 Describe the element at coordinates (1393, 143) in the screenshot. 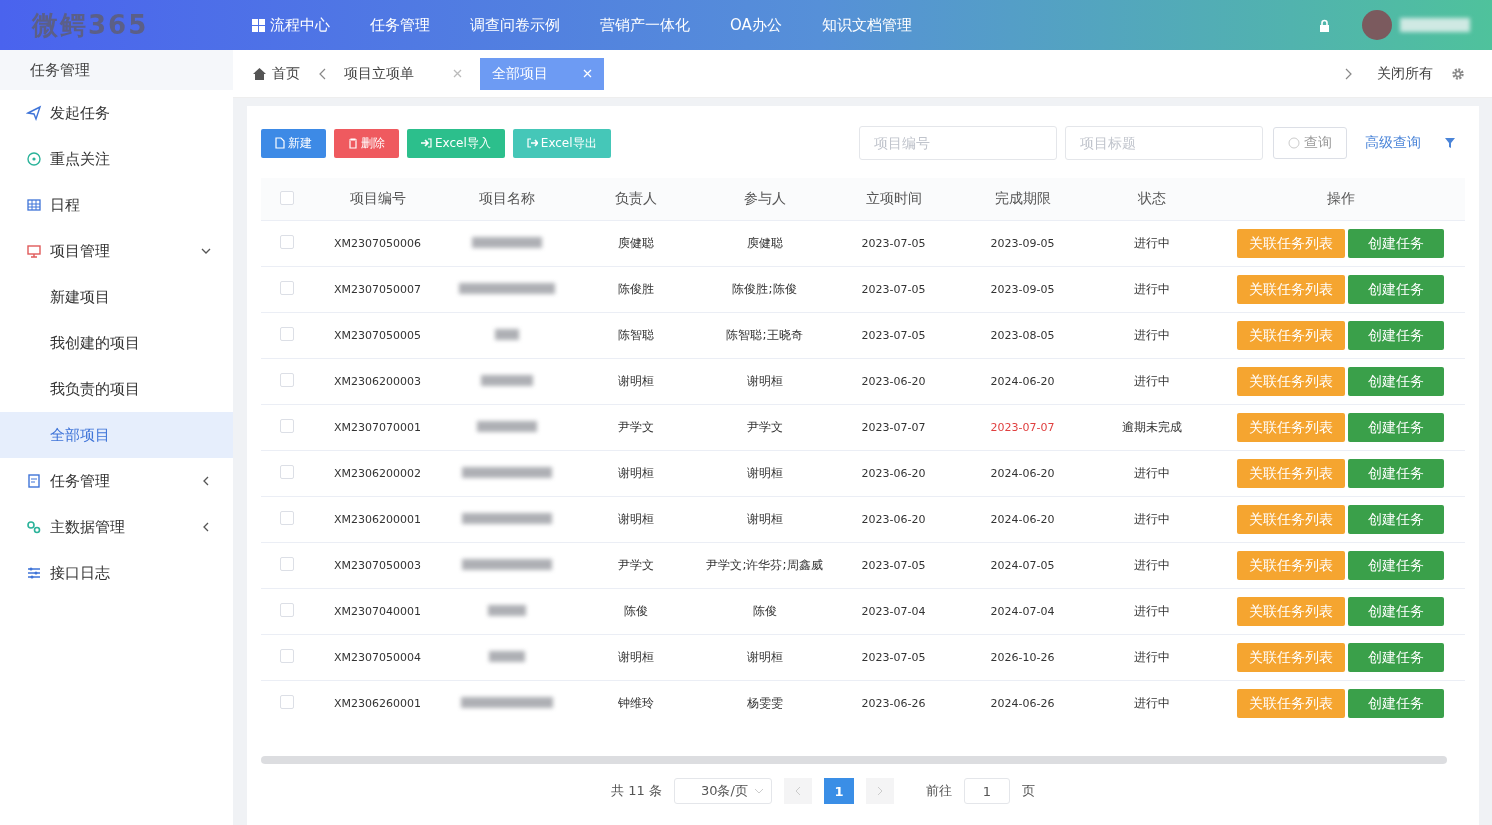

I see `advanced-search-link: 高级查询` at that location.